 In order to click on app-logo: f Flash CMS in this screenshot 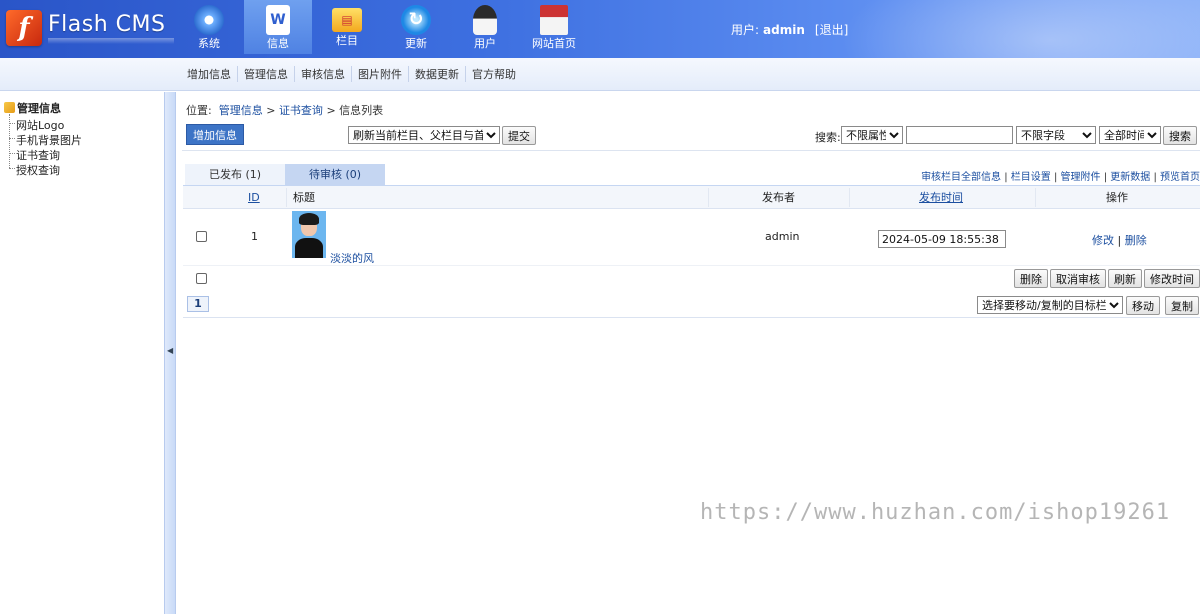, I will do `click(91, 30)`.